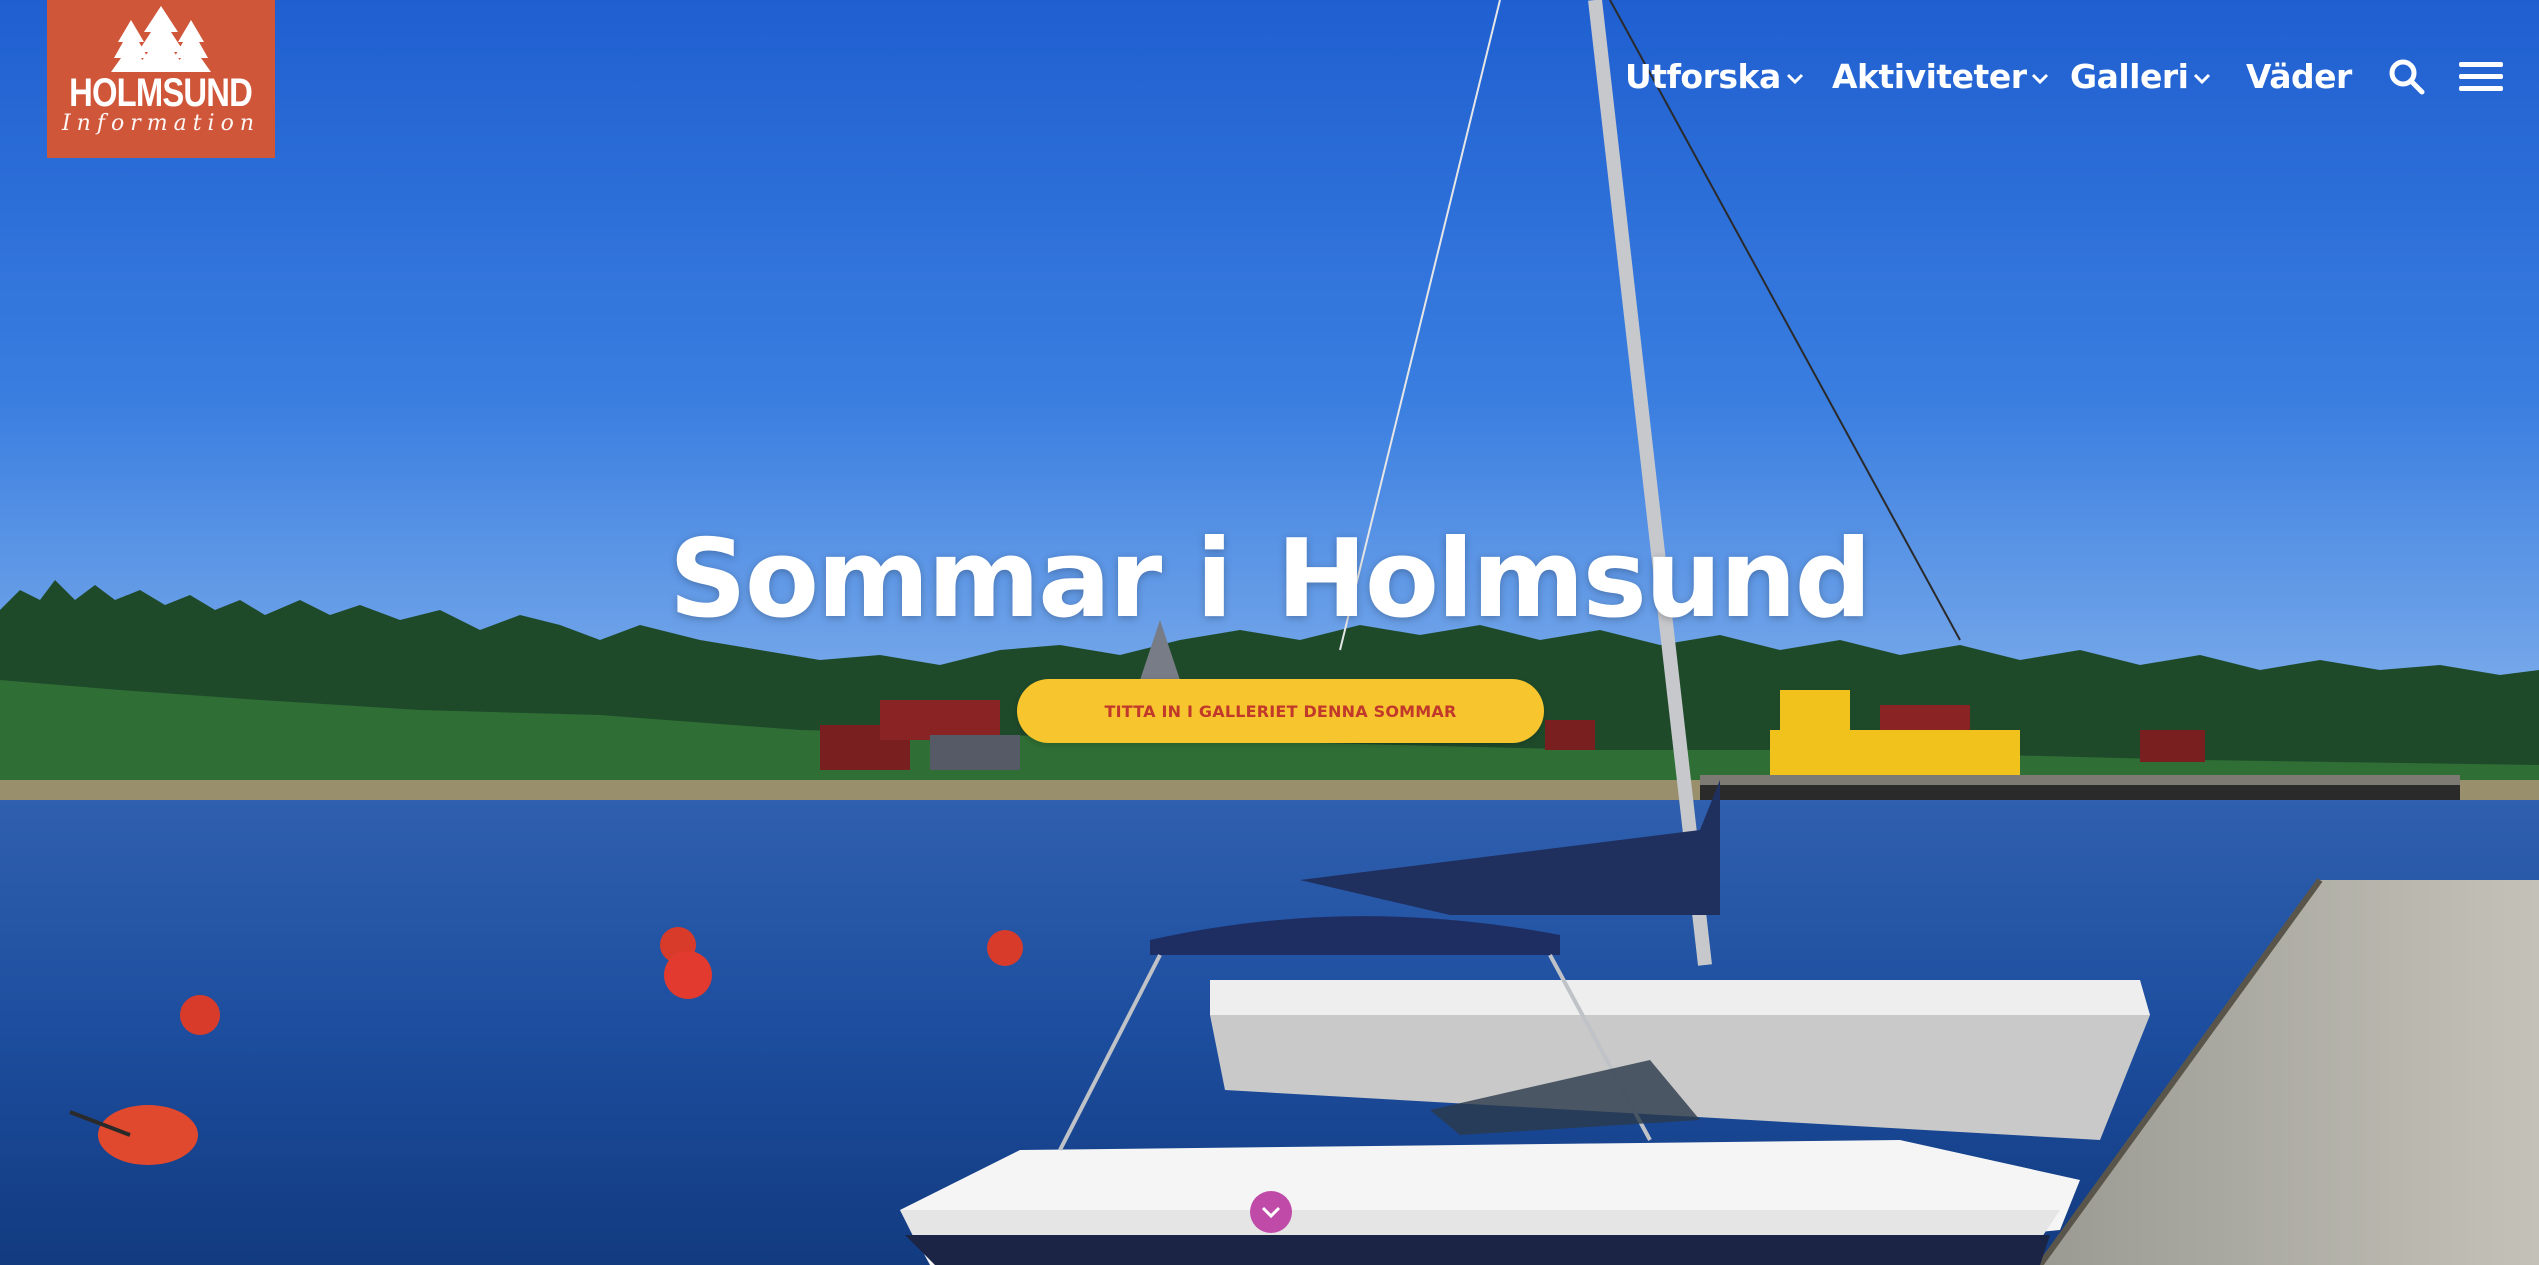 The width and height of the screenshot is (2539, 1265). I want to click on gallery-cta-button: TITTA IN I GALLERIET DENNA SOMMAR, so click(1280, 711).